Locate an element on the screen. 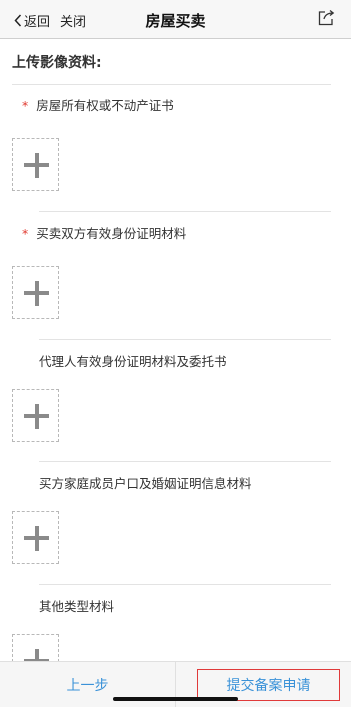 The width and height of the screenshot is (351, 707). item-label-text: 代理人有效身份证明材料及委托书 is located at coordinates (133, 361).